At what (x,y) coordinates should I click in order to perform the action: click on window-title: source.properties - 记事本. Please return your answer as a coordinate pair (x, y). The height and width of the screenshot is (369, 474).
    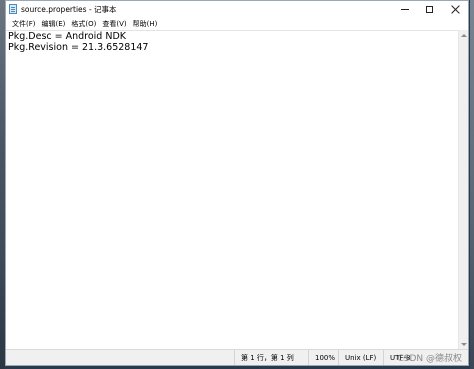
    Looking at the image, I should click on (69, 9).